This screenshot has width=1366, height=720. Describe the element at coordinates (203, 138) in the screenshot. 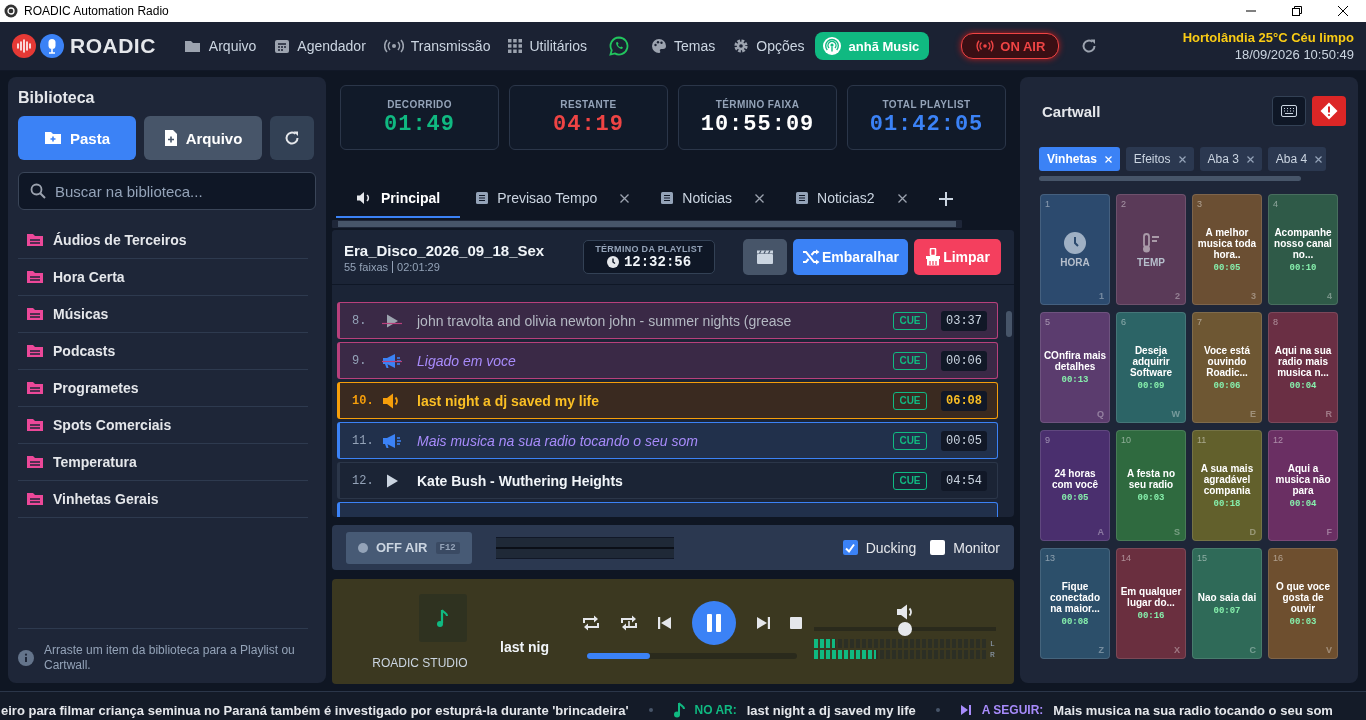

I see `file-button: Arquivo` at that location.